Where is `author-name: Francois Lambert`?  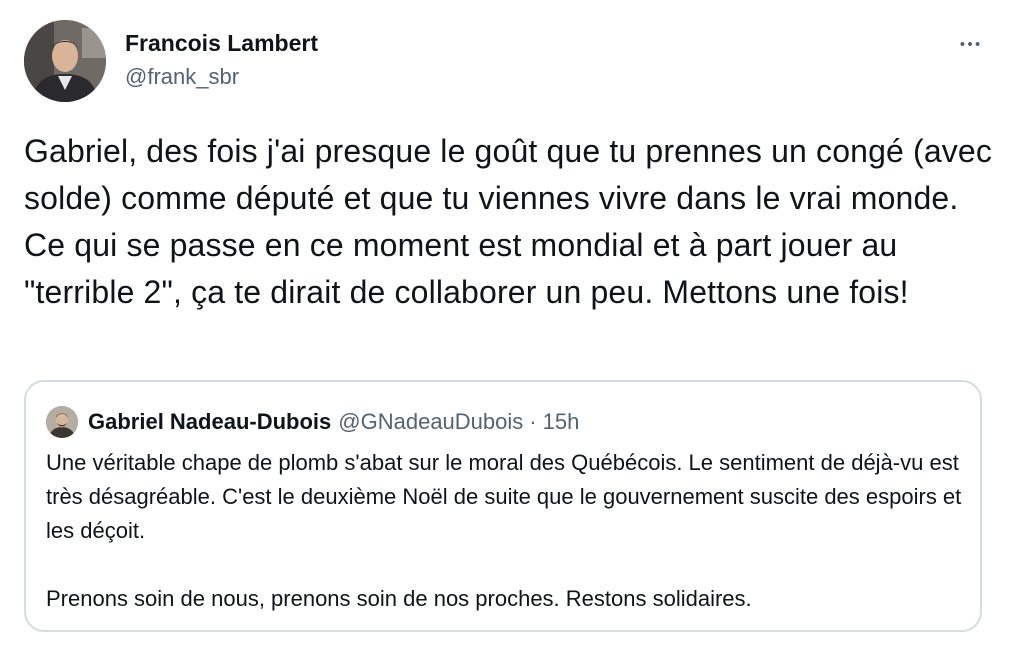
author-name: Francois Lambert is located at coordinates (221, 43).